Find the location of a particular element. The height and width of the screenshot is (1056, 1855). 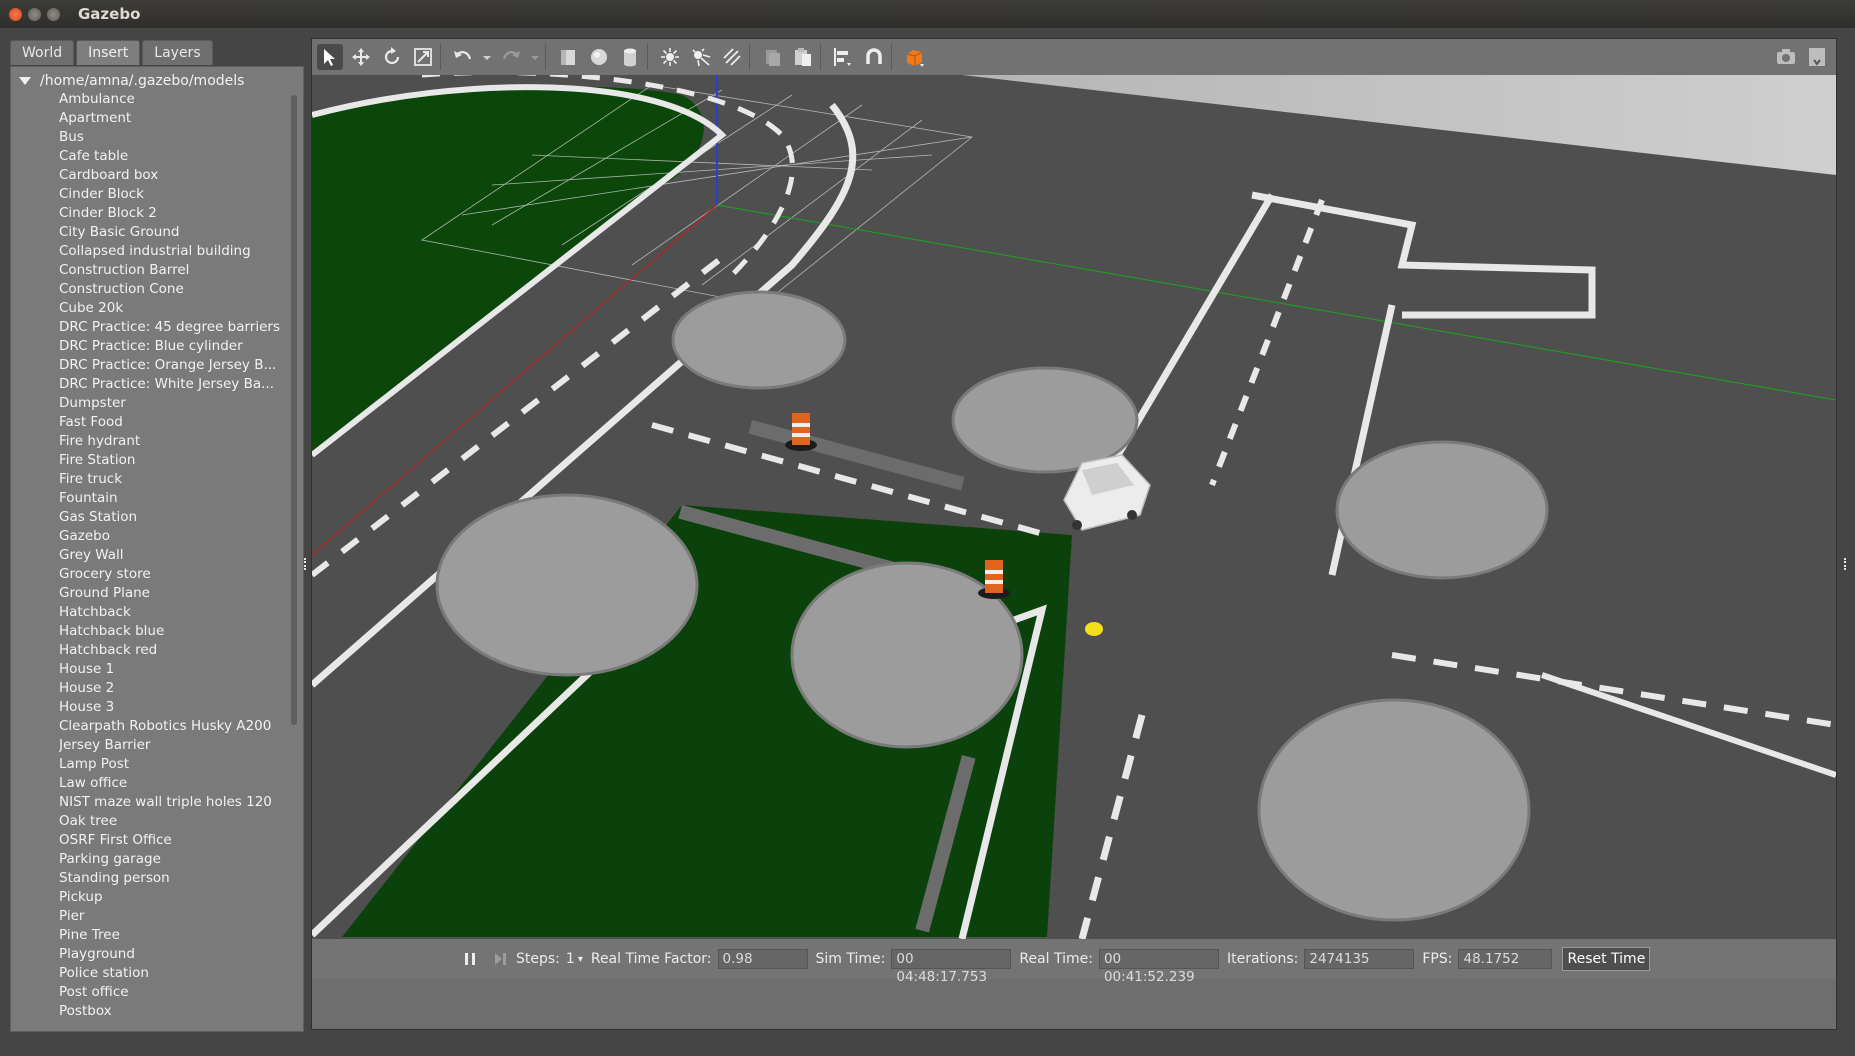

steps-dropdown-icon: ▾ is located at coordinates (580, 959).